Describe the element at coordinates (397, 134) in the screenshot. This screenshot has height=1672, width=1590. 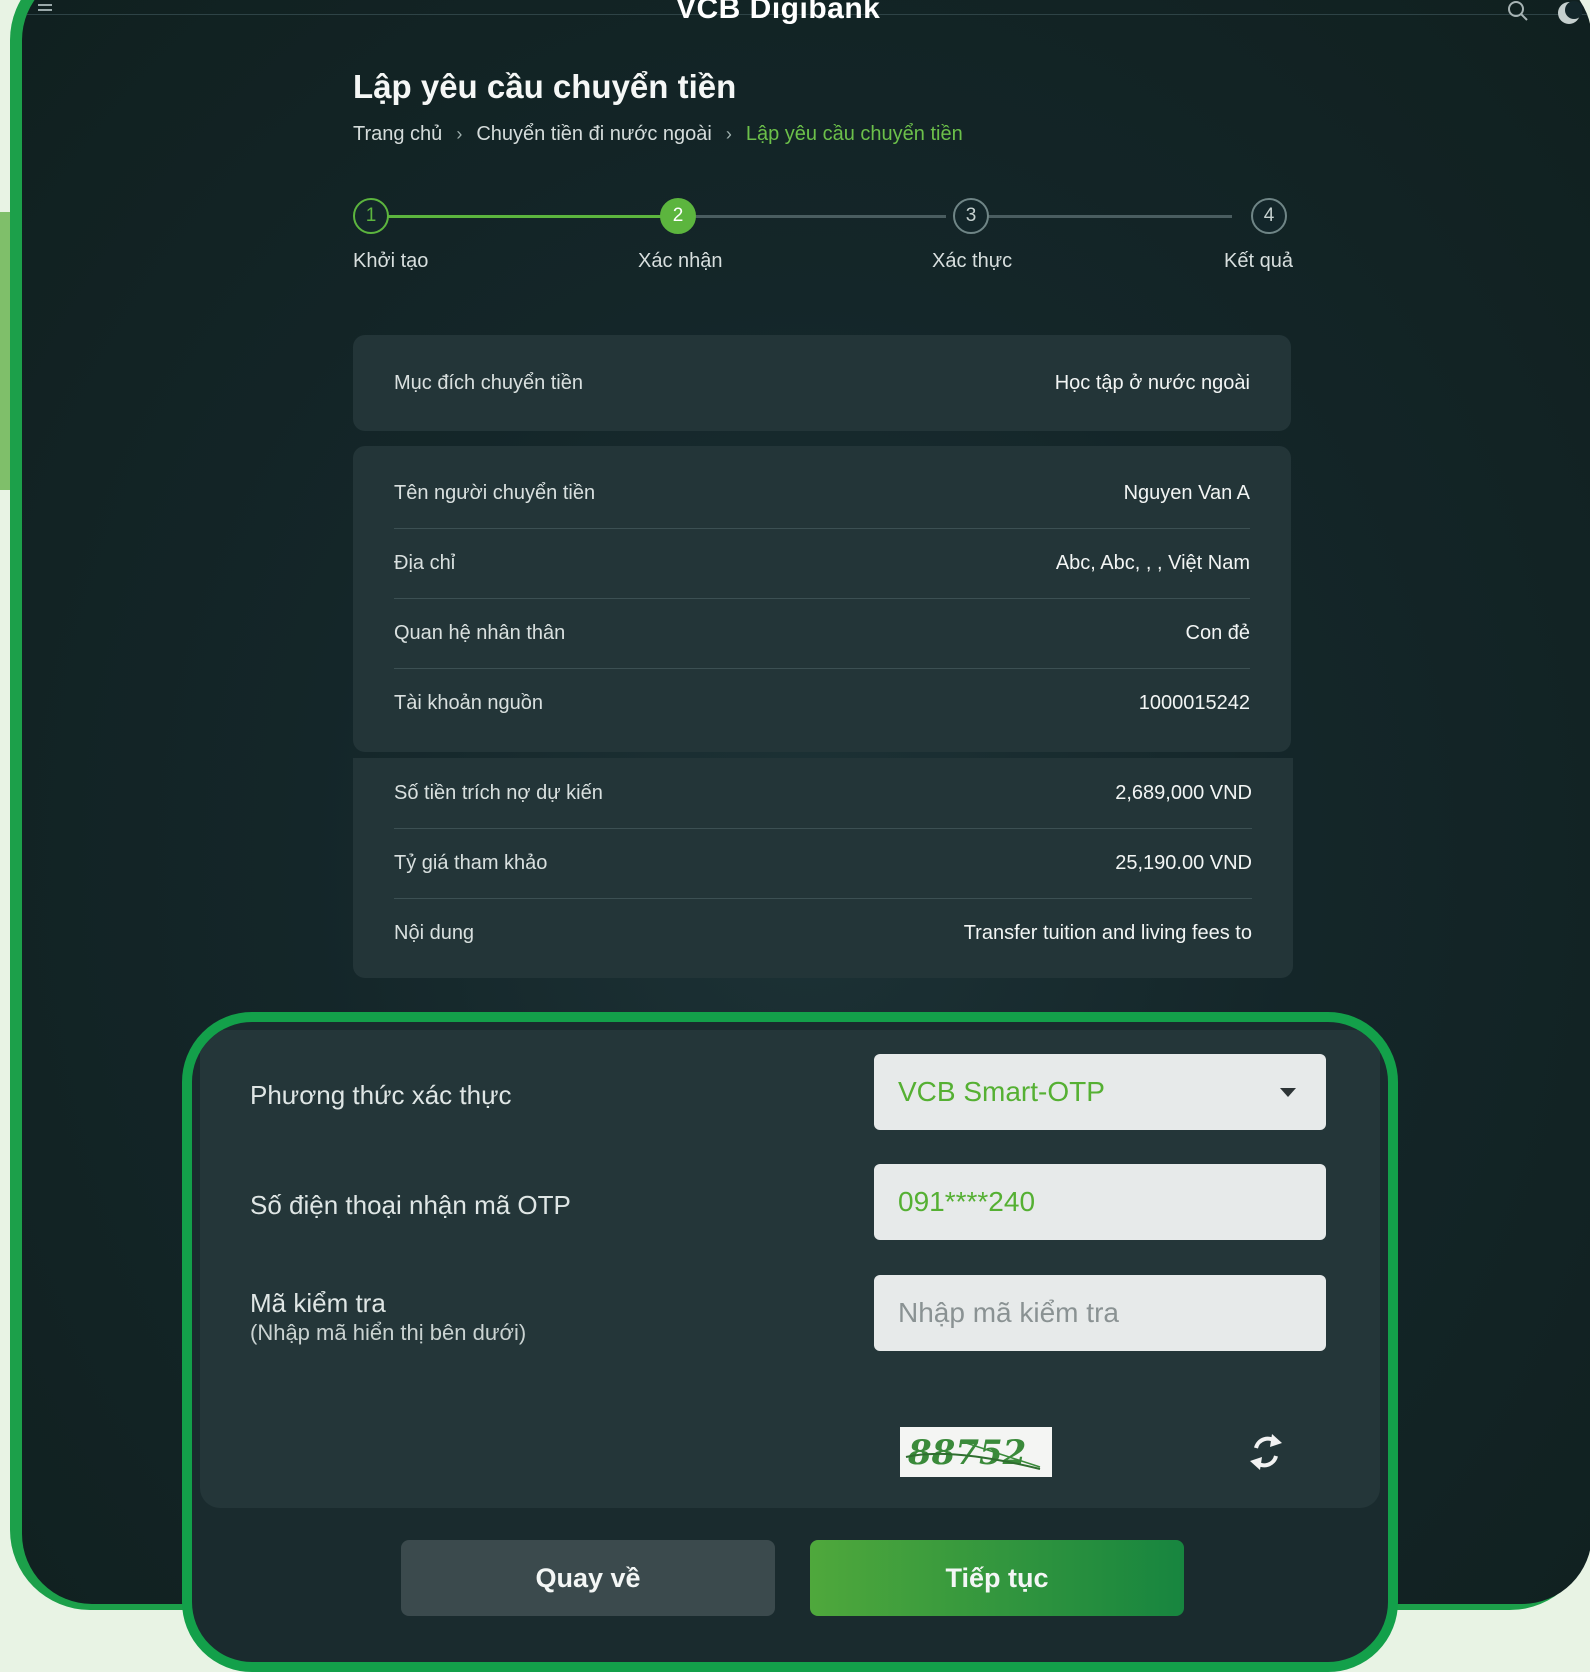
I see `breadcrumb-home: Trang chủ` at that location.